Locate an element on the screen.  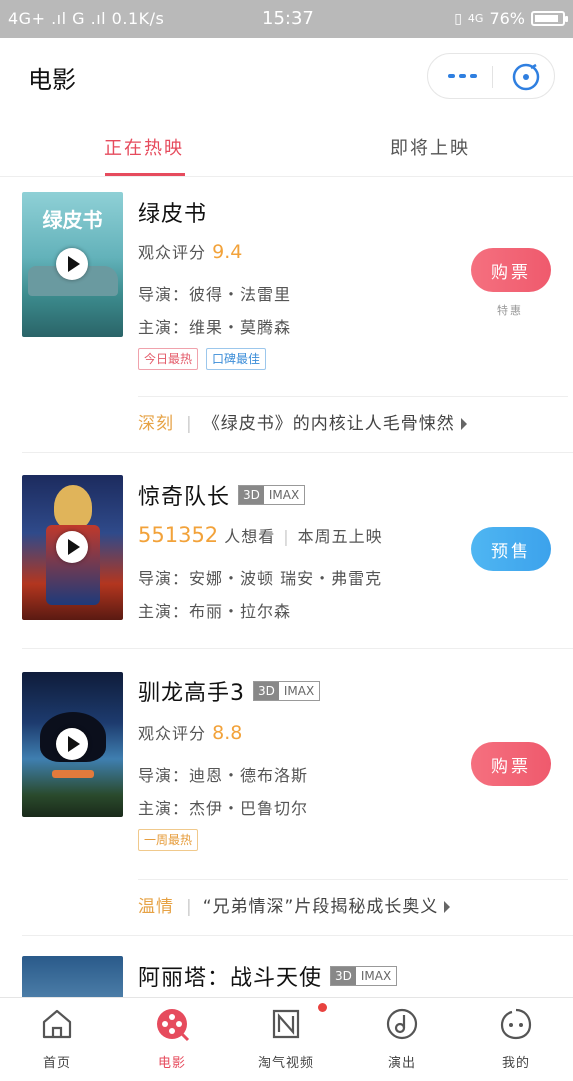
mini-program-capsule is located at coordinates (491, 76).